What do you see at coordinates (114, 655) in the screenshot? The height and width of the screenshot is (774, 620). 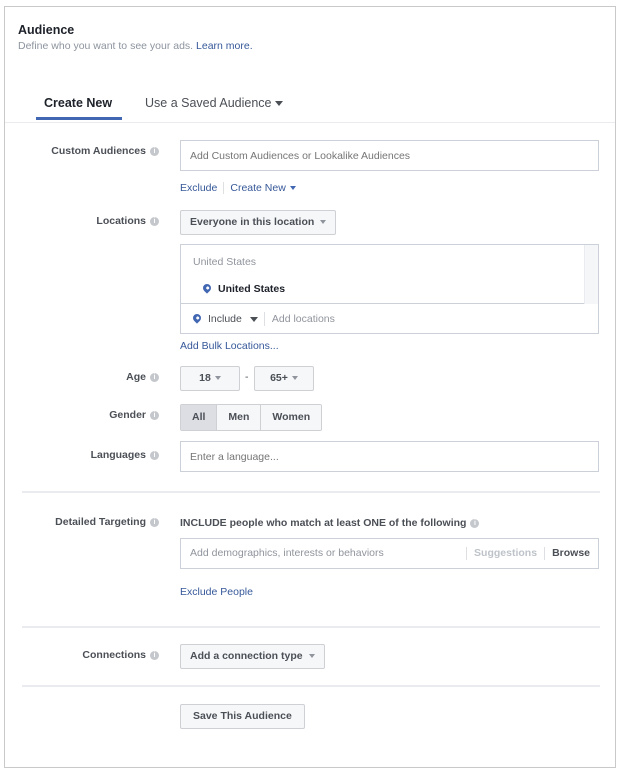 I see `connections-label-text: Connections` at bounding box center [114, 655].